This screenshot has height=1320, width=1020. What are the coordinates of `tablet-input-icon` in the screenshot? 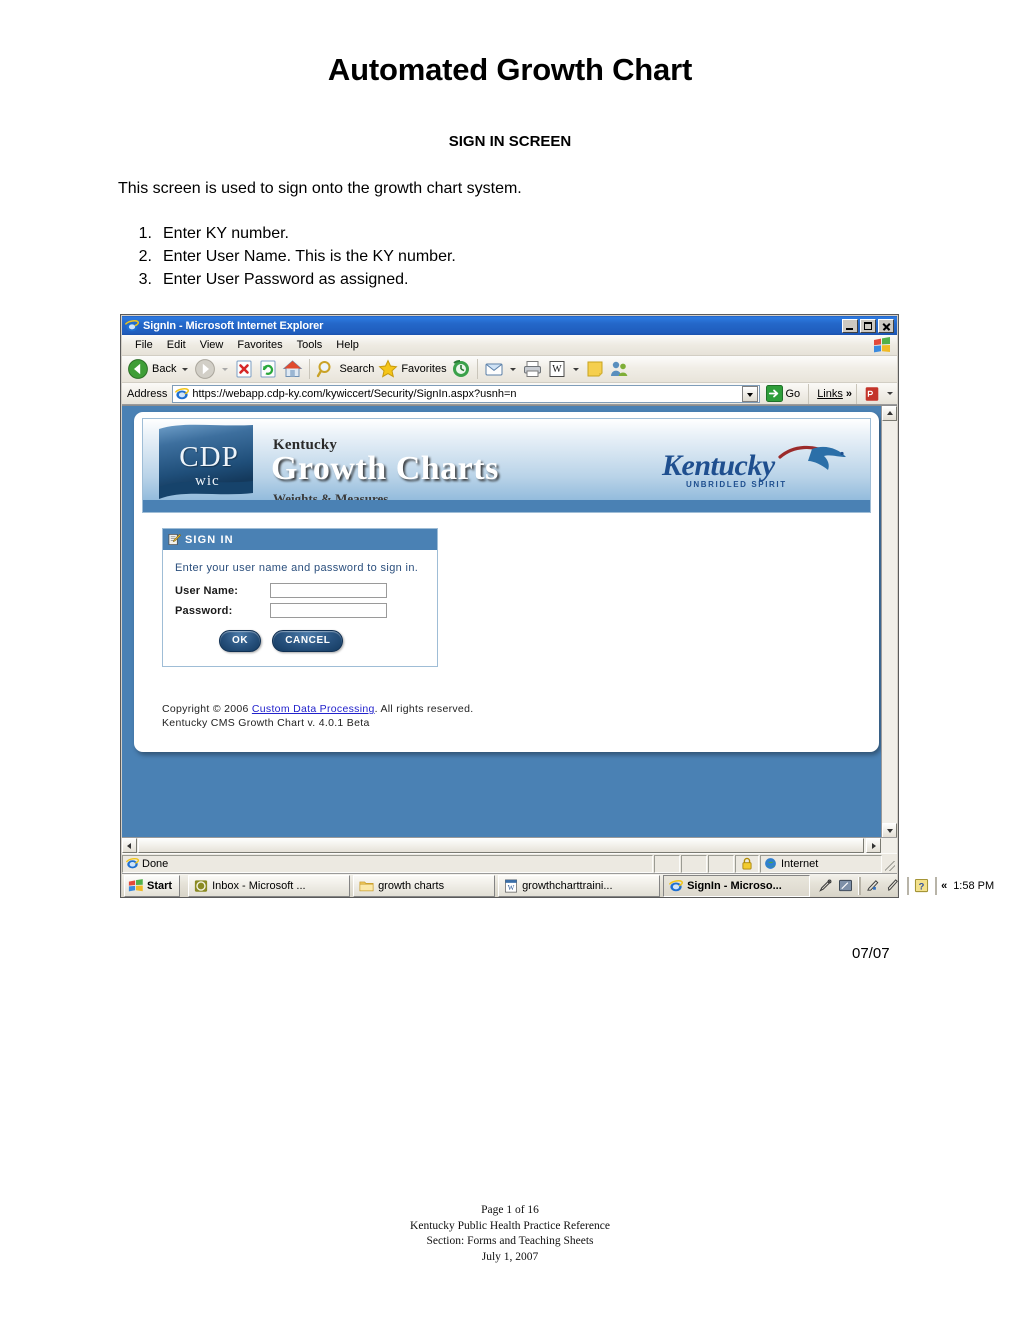 It's located at (845, 885).